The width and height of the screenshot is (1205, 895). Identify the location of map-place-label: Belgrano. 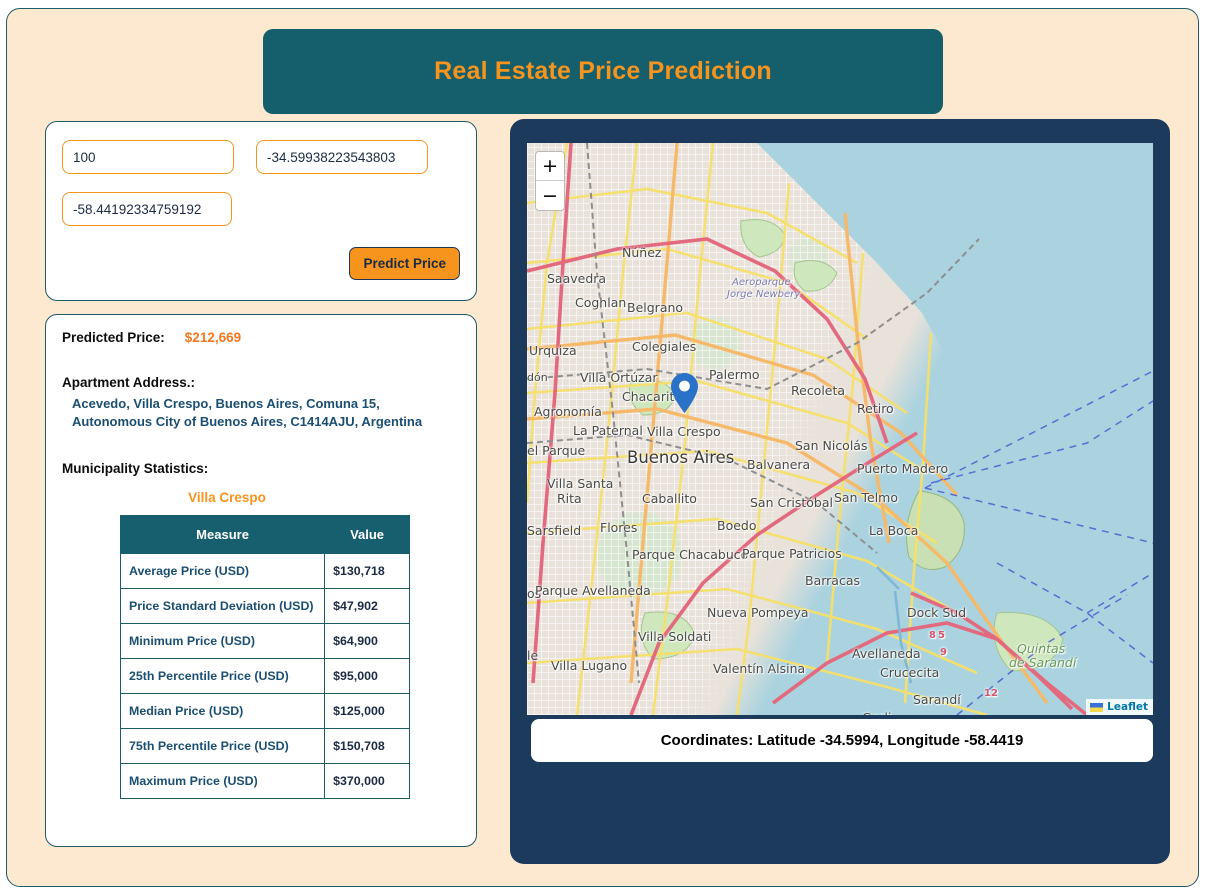
(655, 307).